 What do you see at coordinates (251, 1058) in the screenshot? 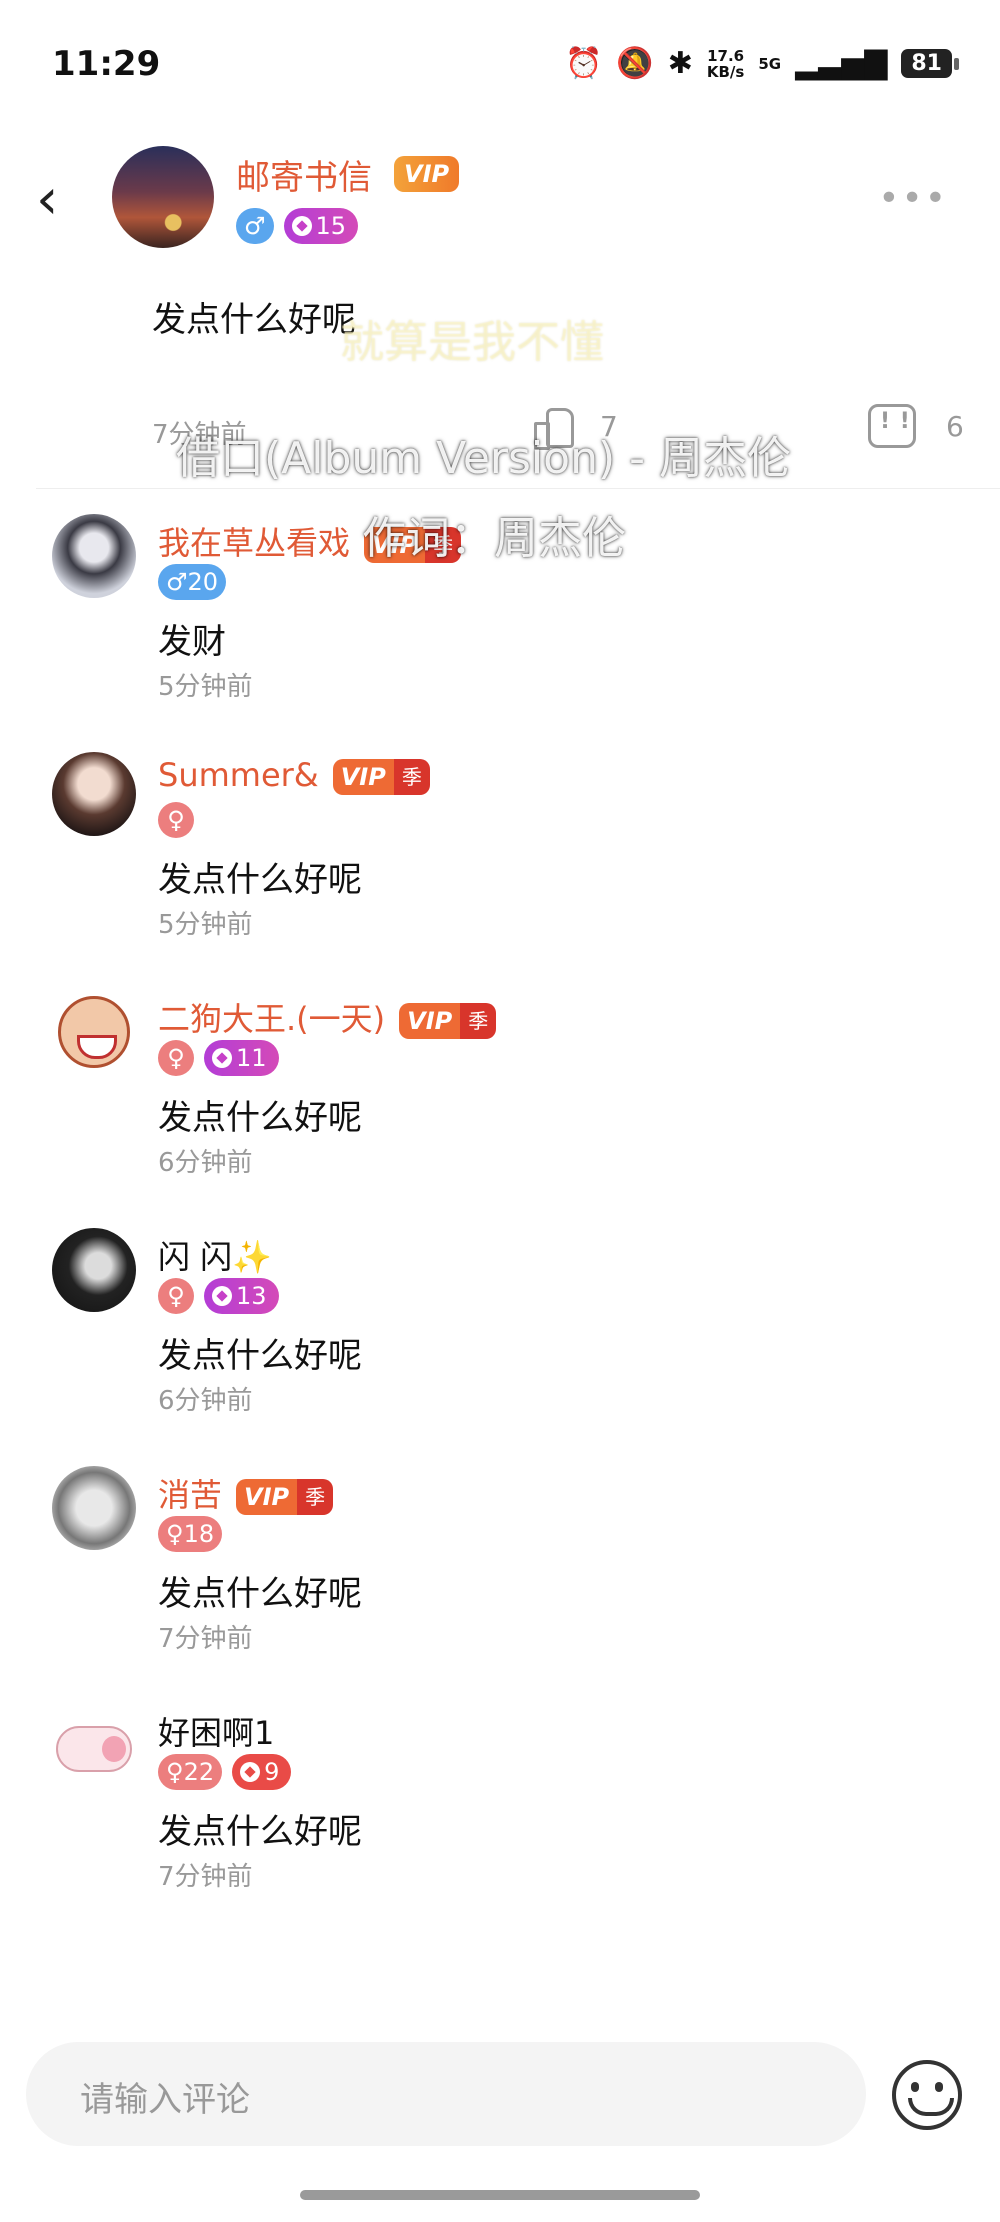
I see `level-value: 11` at bounding box center [251, 1058].